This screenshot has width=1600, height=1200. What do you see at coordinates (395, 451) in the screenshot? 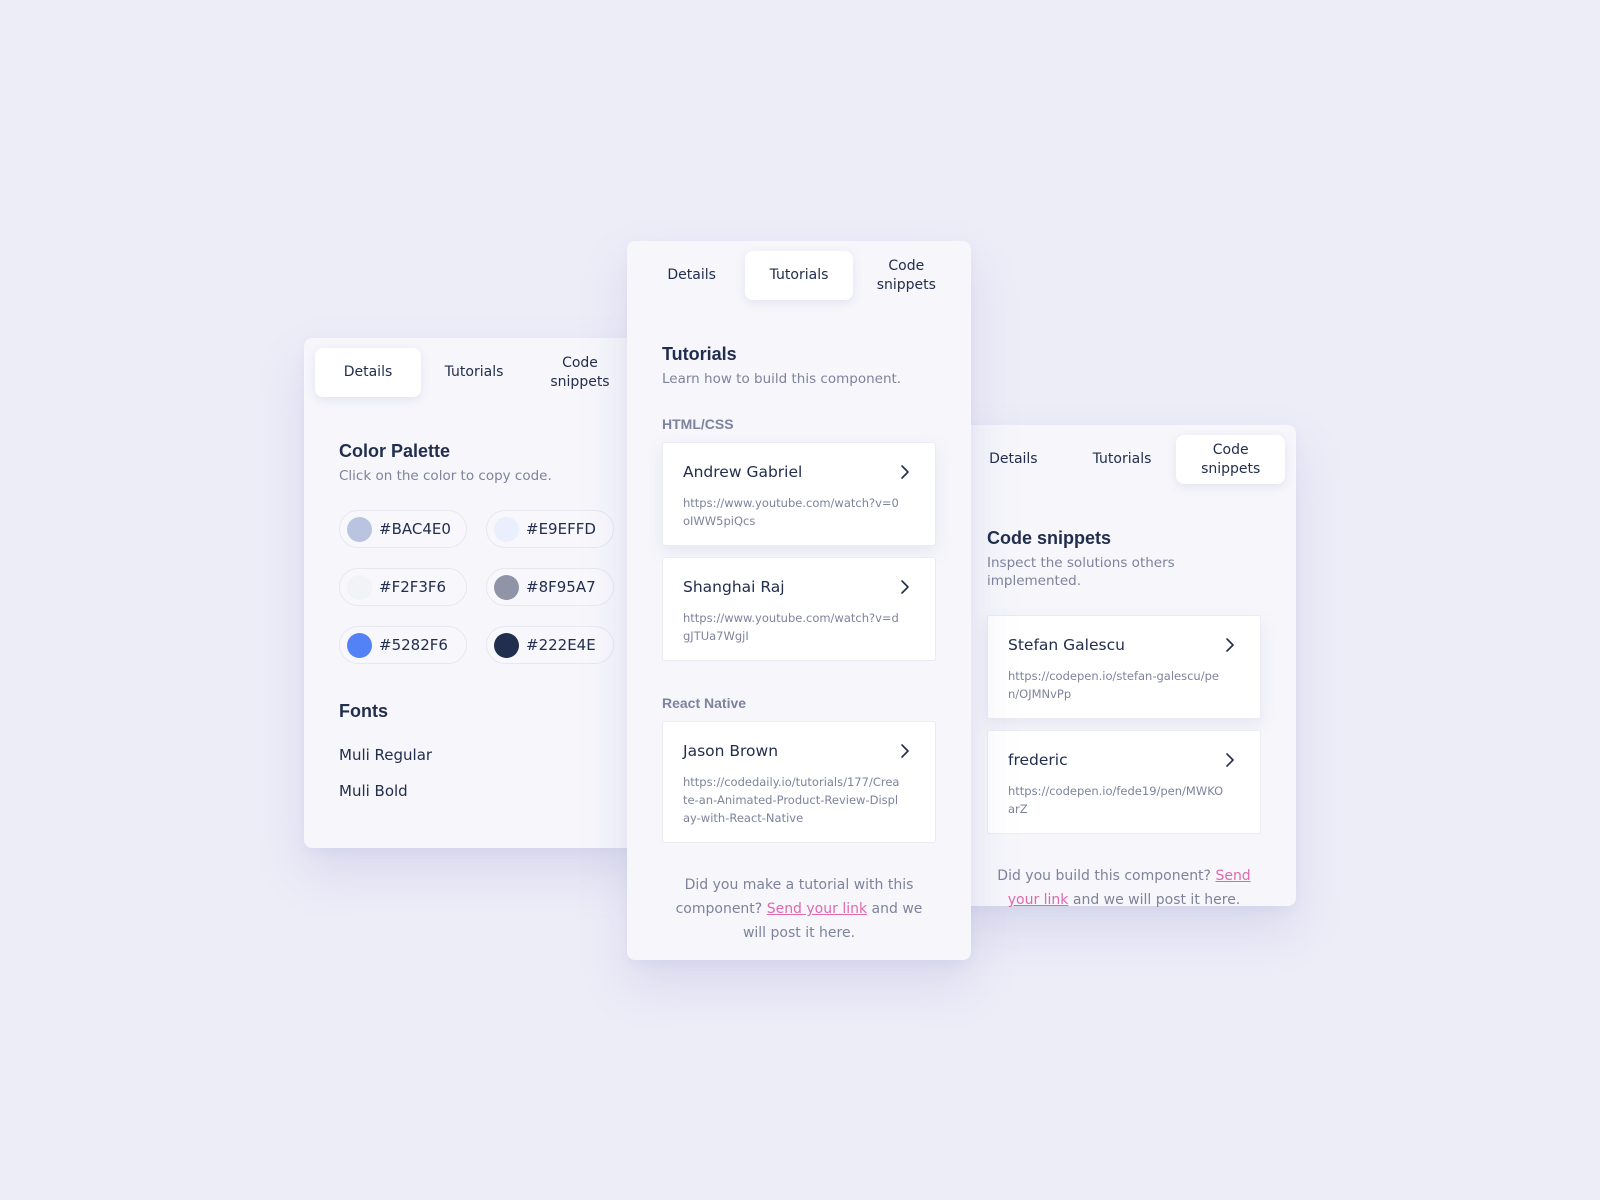
I see `color-palette-title: Color Palette` at bounding box center [395, 451].